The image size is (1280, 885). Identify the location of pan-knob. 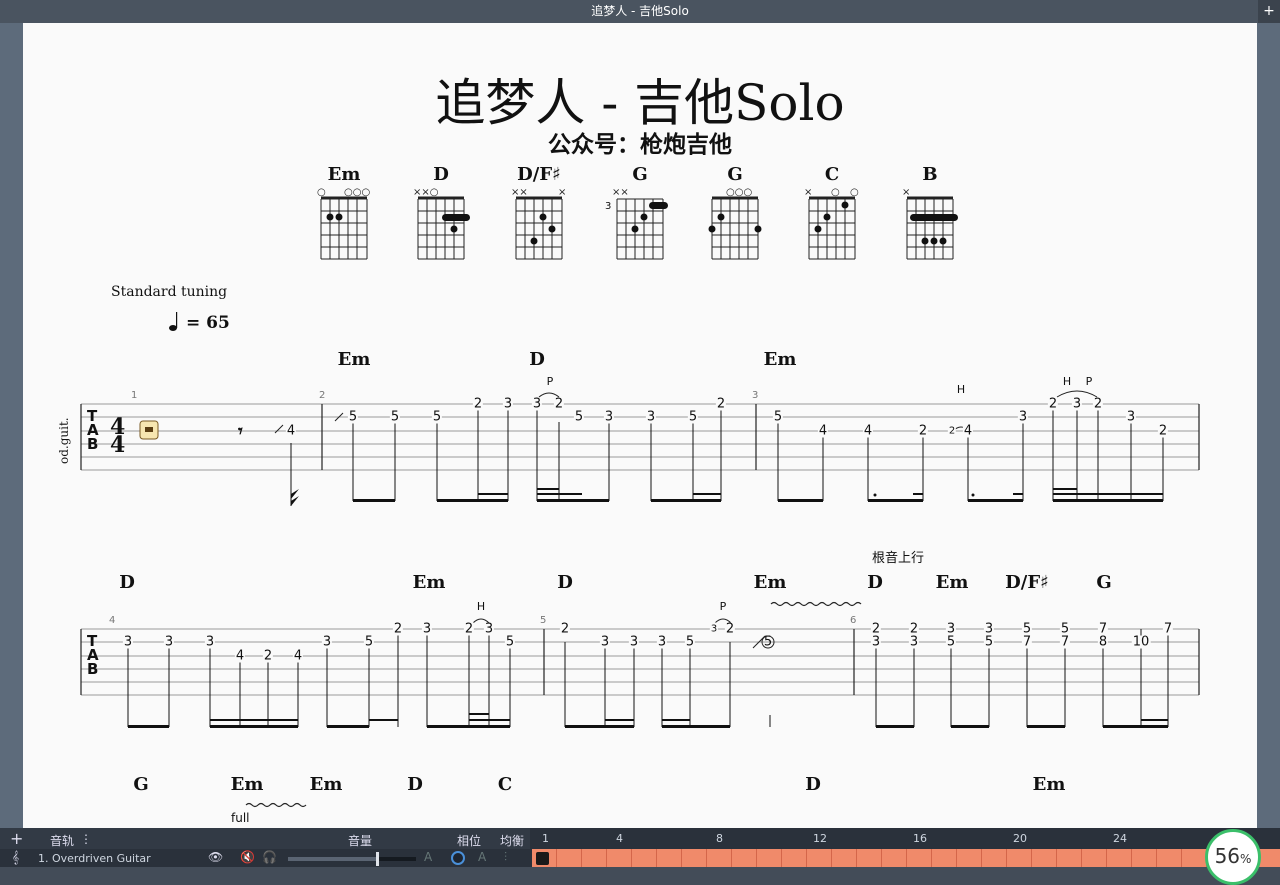
(458, 858).